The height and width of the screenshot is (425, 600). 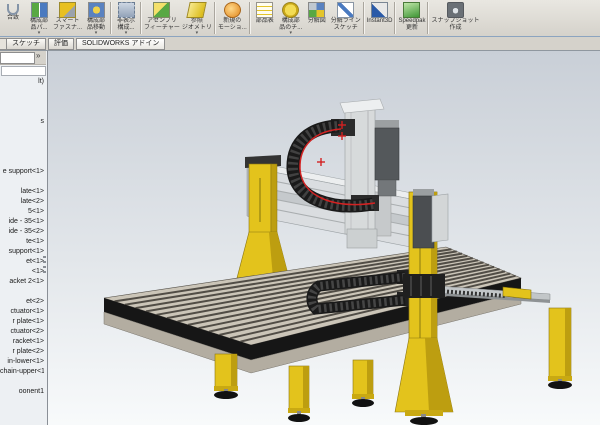 What do you see at coordinates (22, 82) in the screenshot?
I see `tree-item: lt)` at bounding box center [22, 82].